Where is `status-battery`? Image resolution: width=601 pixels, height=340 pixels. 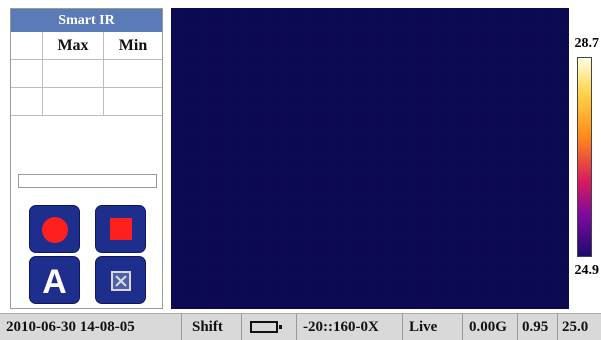
status-battery is located at coordinates (269, 327).